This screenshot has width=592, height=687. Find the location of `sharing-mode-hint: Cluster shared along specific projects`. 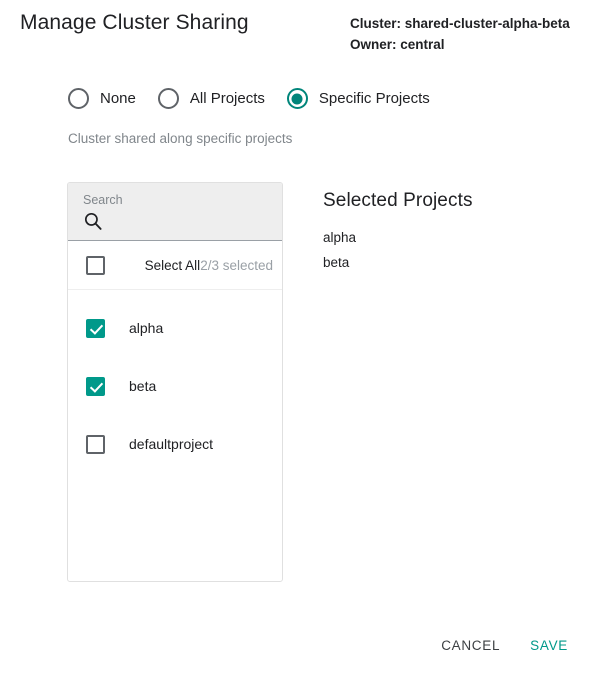

sharing-mode-hint: Cluster shared along specific projects is located at coordinates (180, 138).